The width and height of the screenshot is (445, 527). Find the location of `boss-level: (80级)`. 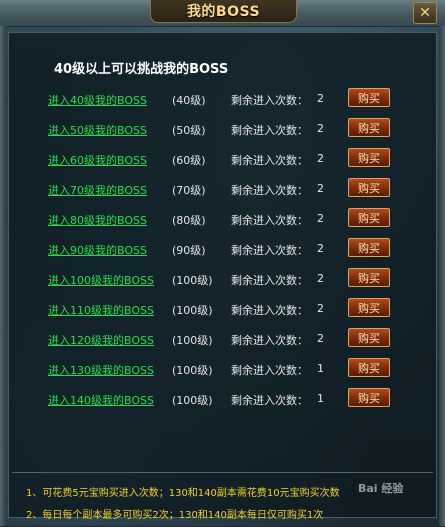

boss-level: (80级) is located at coordinates (189, 220).